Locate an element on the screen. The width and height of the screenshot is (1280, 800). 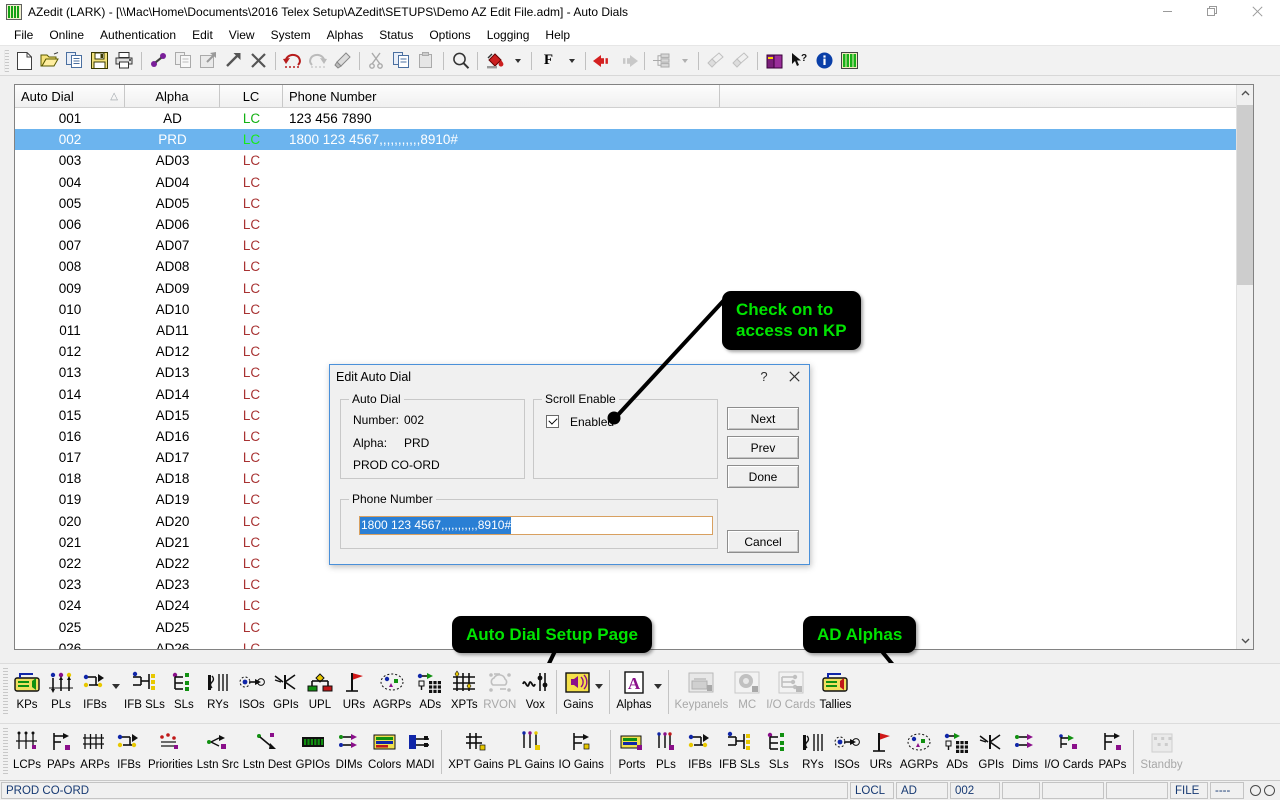
upload-arrow-icon is located at coordinates (233, 61).